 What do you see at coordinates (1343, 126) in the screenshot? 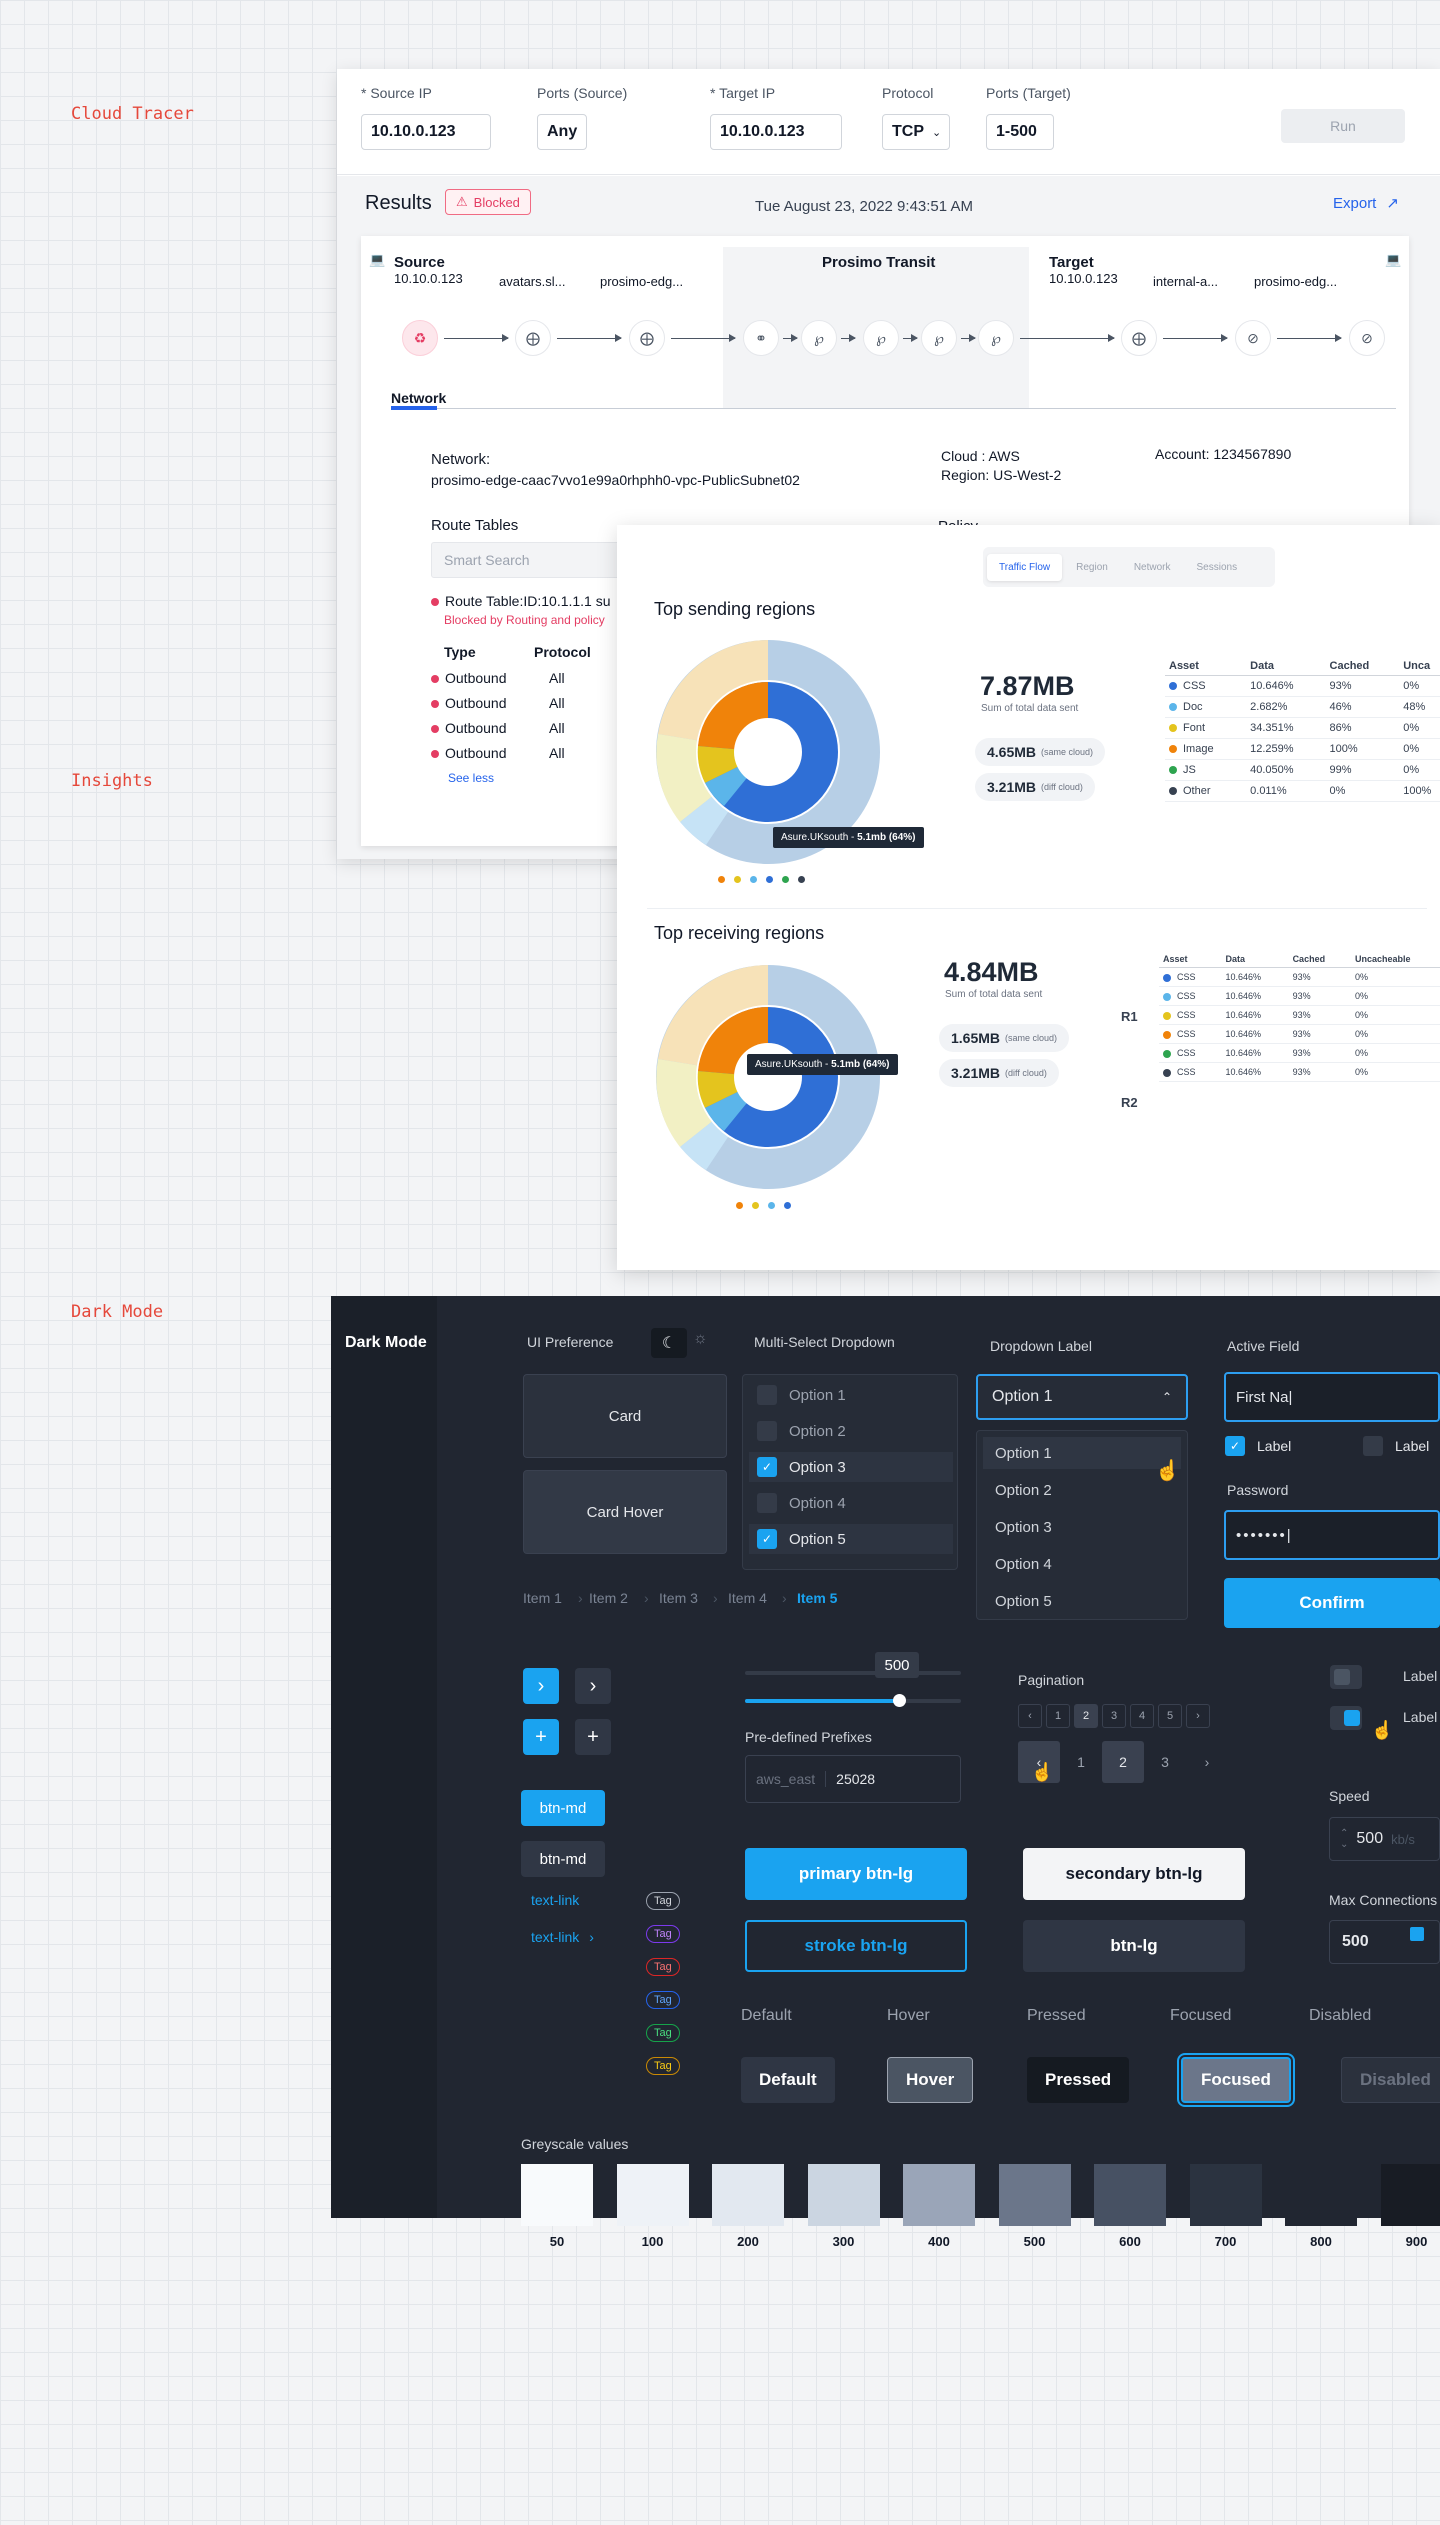
I see `run-button: Run` at bounding box center [1343, 126].